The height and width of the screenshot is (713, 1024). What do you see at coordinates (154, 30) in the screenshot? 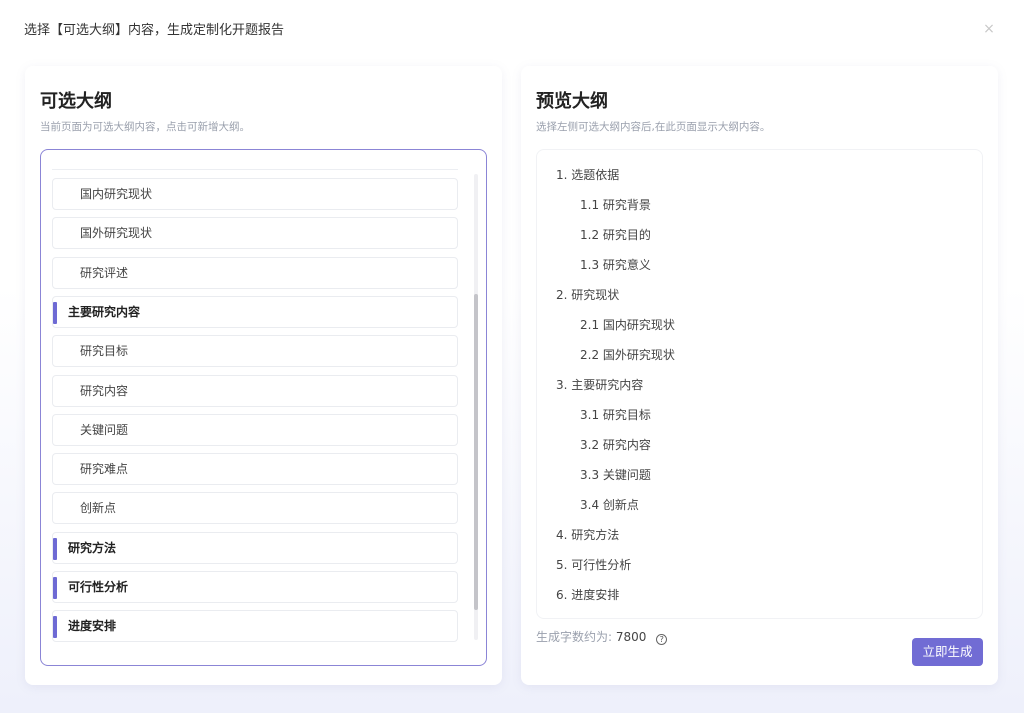
I see `dialog-title: 选择【可选大纲】内容，生成定制化开题报告` at bounding box center [154, 30].